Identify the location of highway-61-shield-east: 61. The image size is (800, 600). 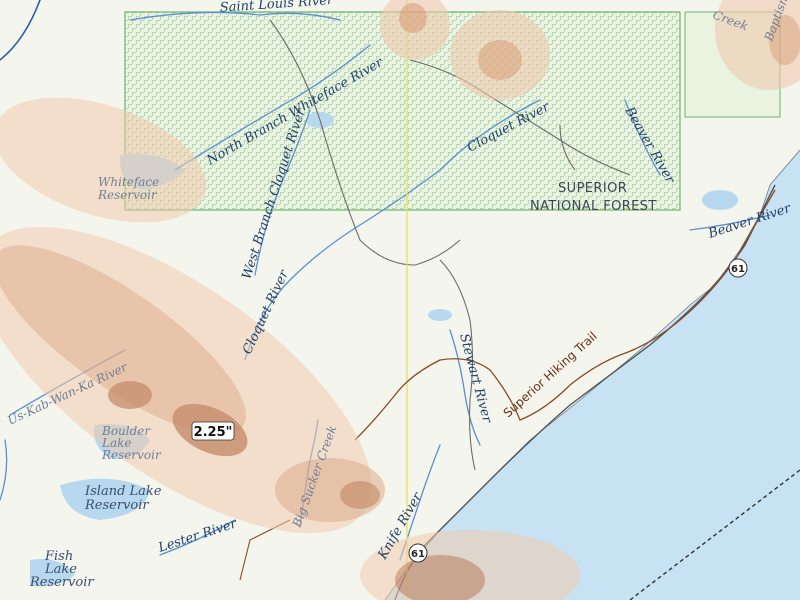
(738, 268).